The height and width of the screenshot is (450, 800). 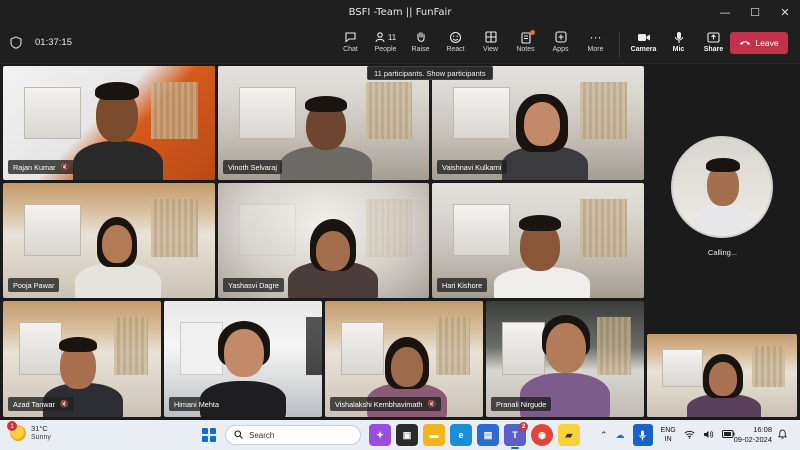 I want to click on participant-name-tag: Pranali Nirgude, so click(x=521, y=404).